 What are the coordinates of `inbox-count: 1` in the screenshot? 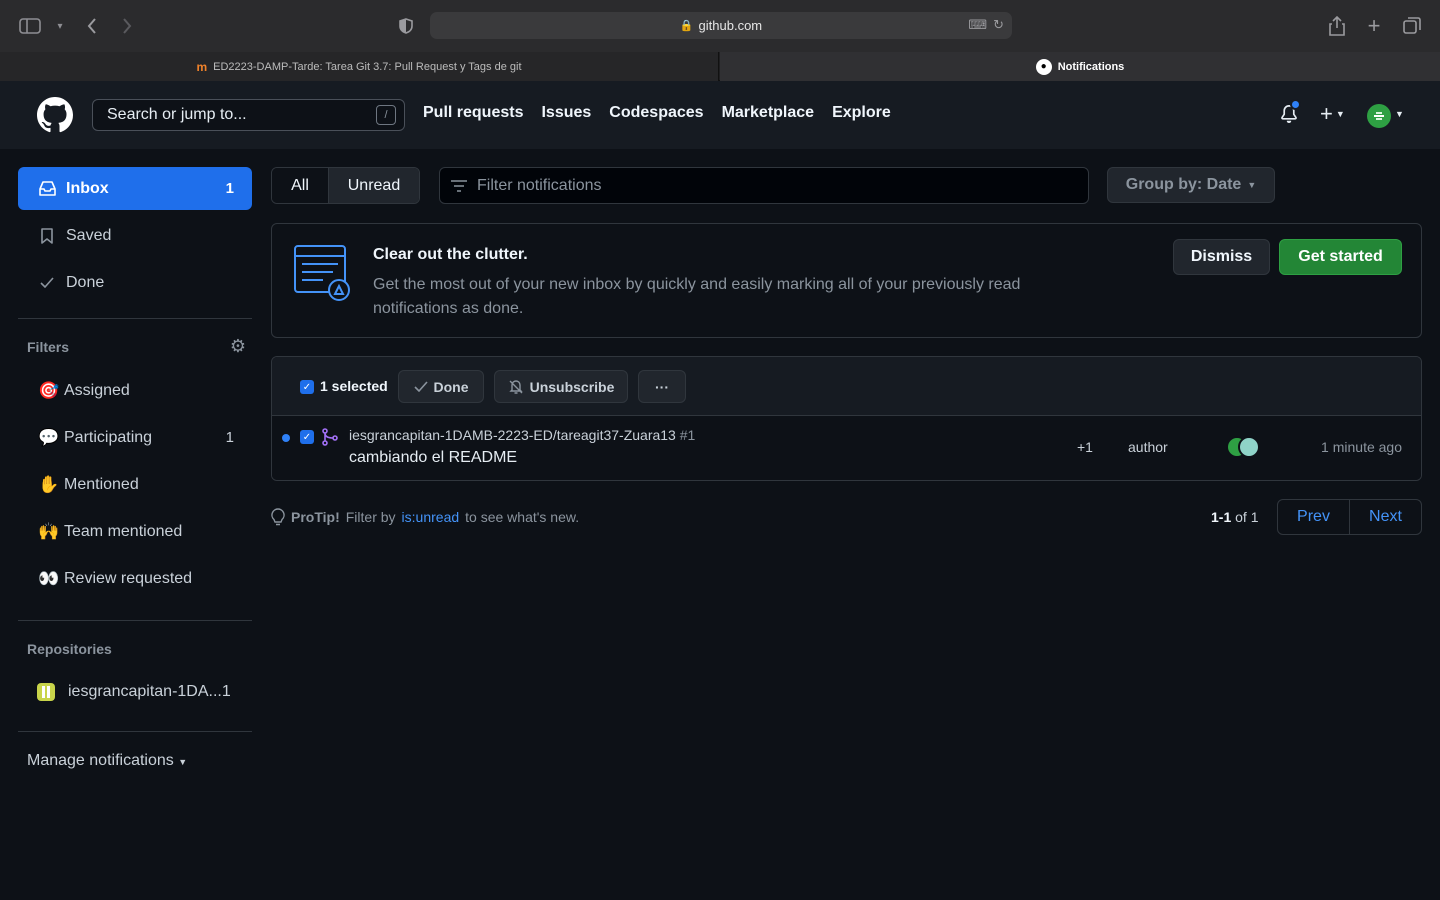 It's located at (229, 188).